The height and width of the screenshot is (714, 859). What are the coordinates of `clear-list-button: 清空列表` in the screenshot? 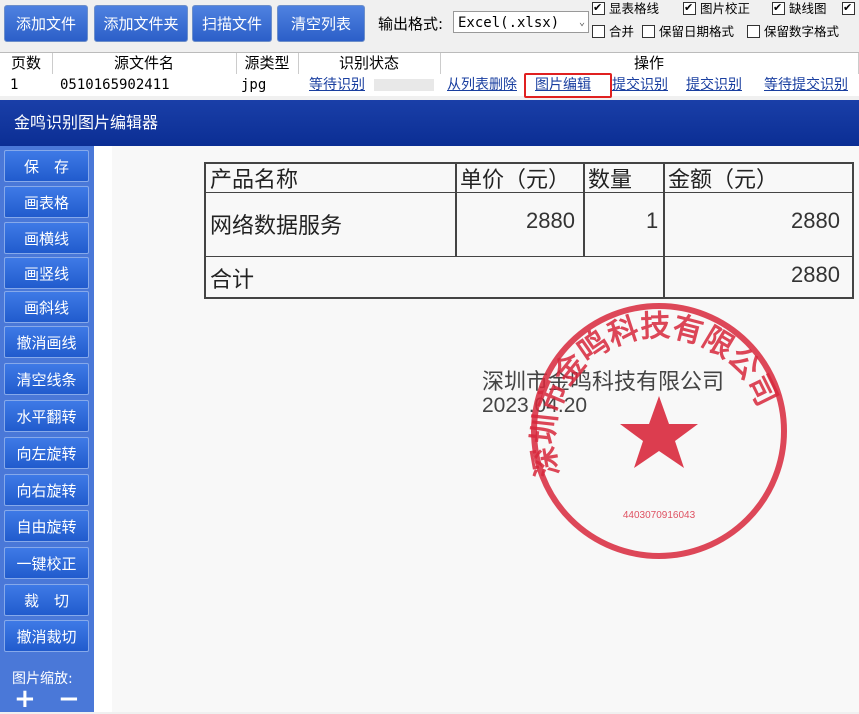 It's located at (321, 23).